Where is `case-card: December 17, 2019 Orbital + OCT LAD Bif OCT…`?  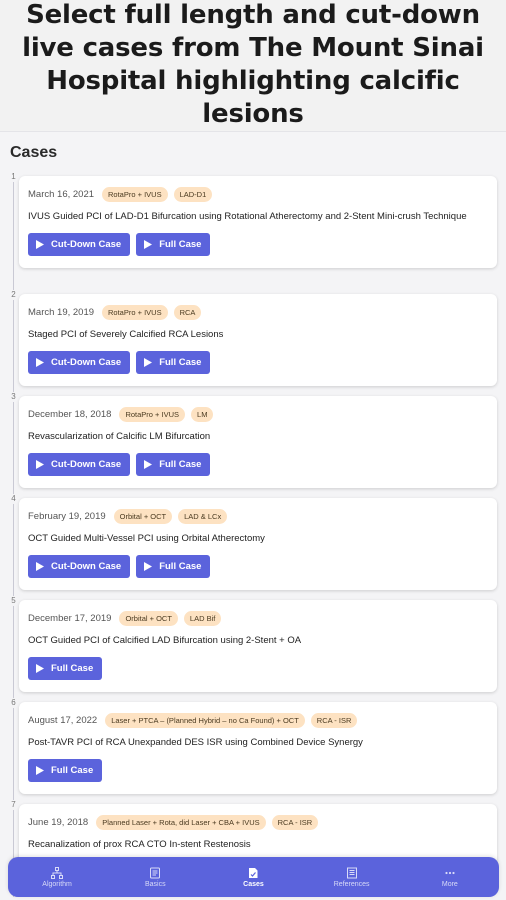
case-card: December 17, 2019 Orbital + OCT LAD Bif OCT… is located at coordinates (258, 646).